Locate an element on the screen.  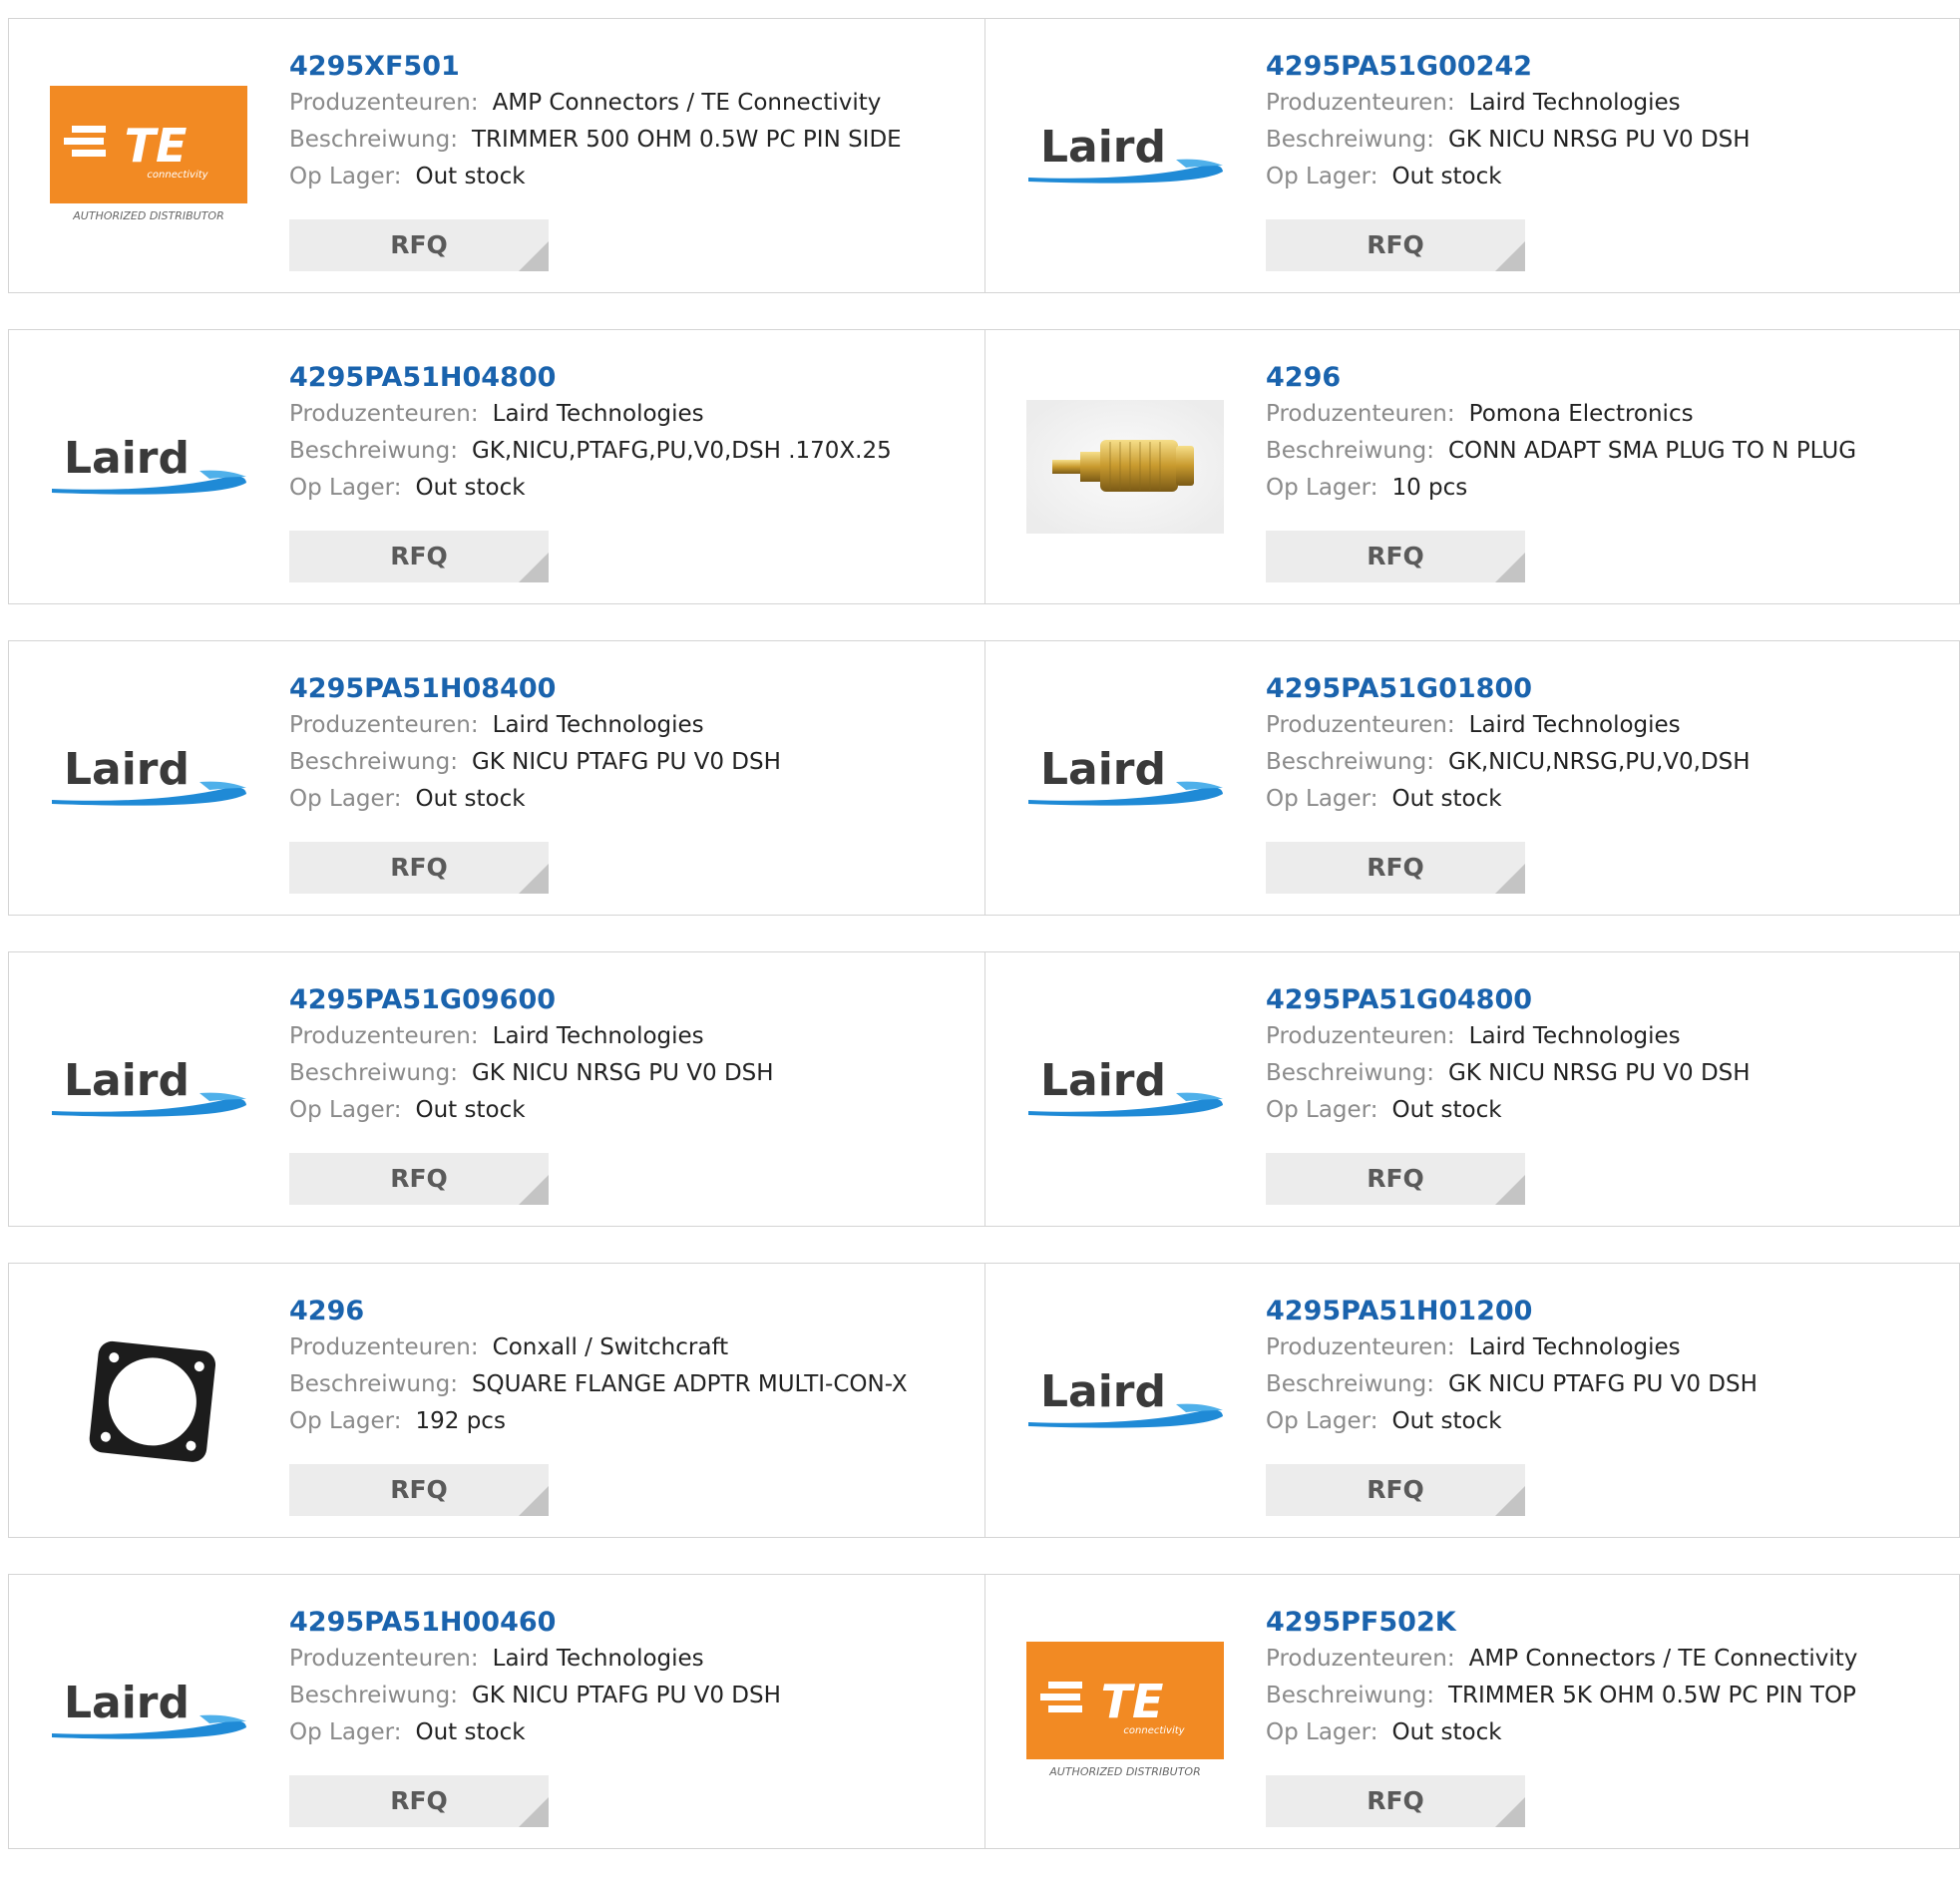
manufacturer-line: Produzenteuren: Pomona Electronics is located at coordinates (1609, 414).